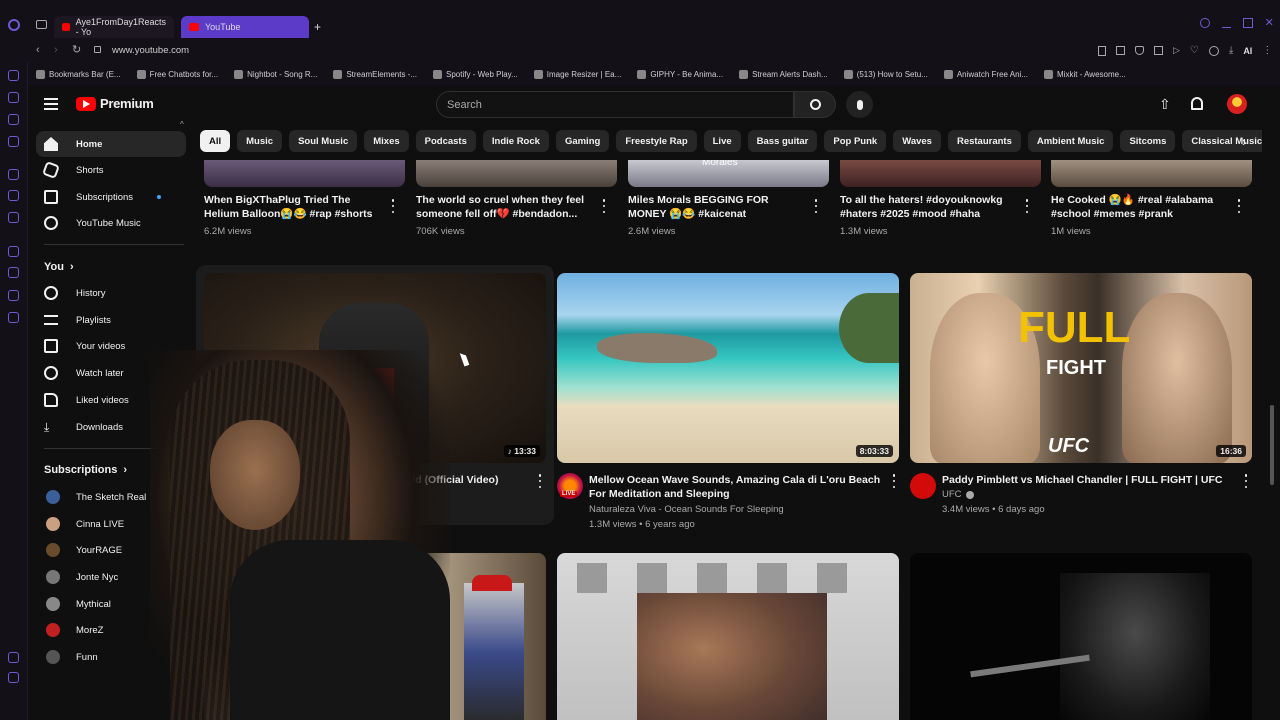 This screenshot has width=1280, height=720. I want to click on sidebar-item-playlists: Playlists, so click(111, 320).